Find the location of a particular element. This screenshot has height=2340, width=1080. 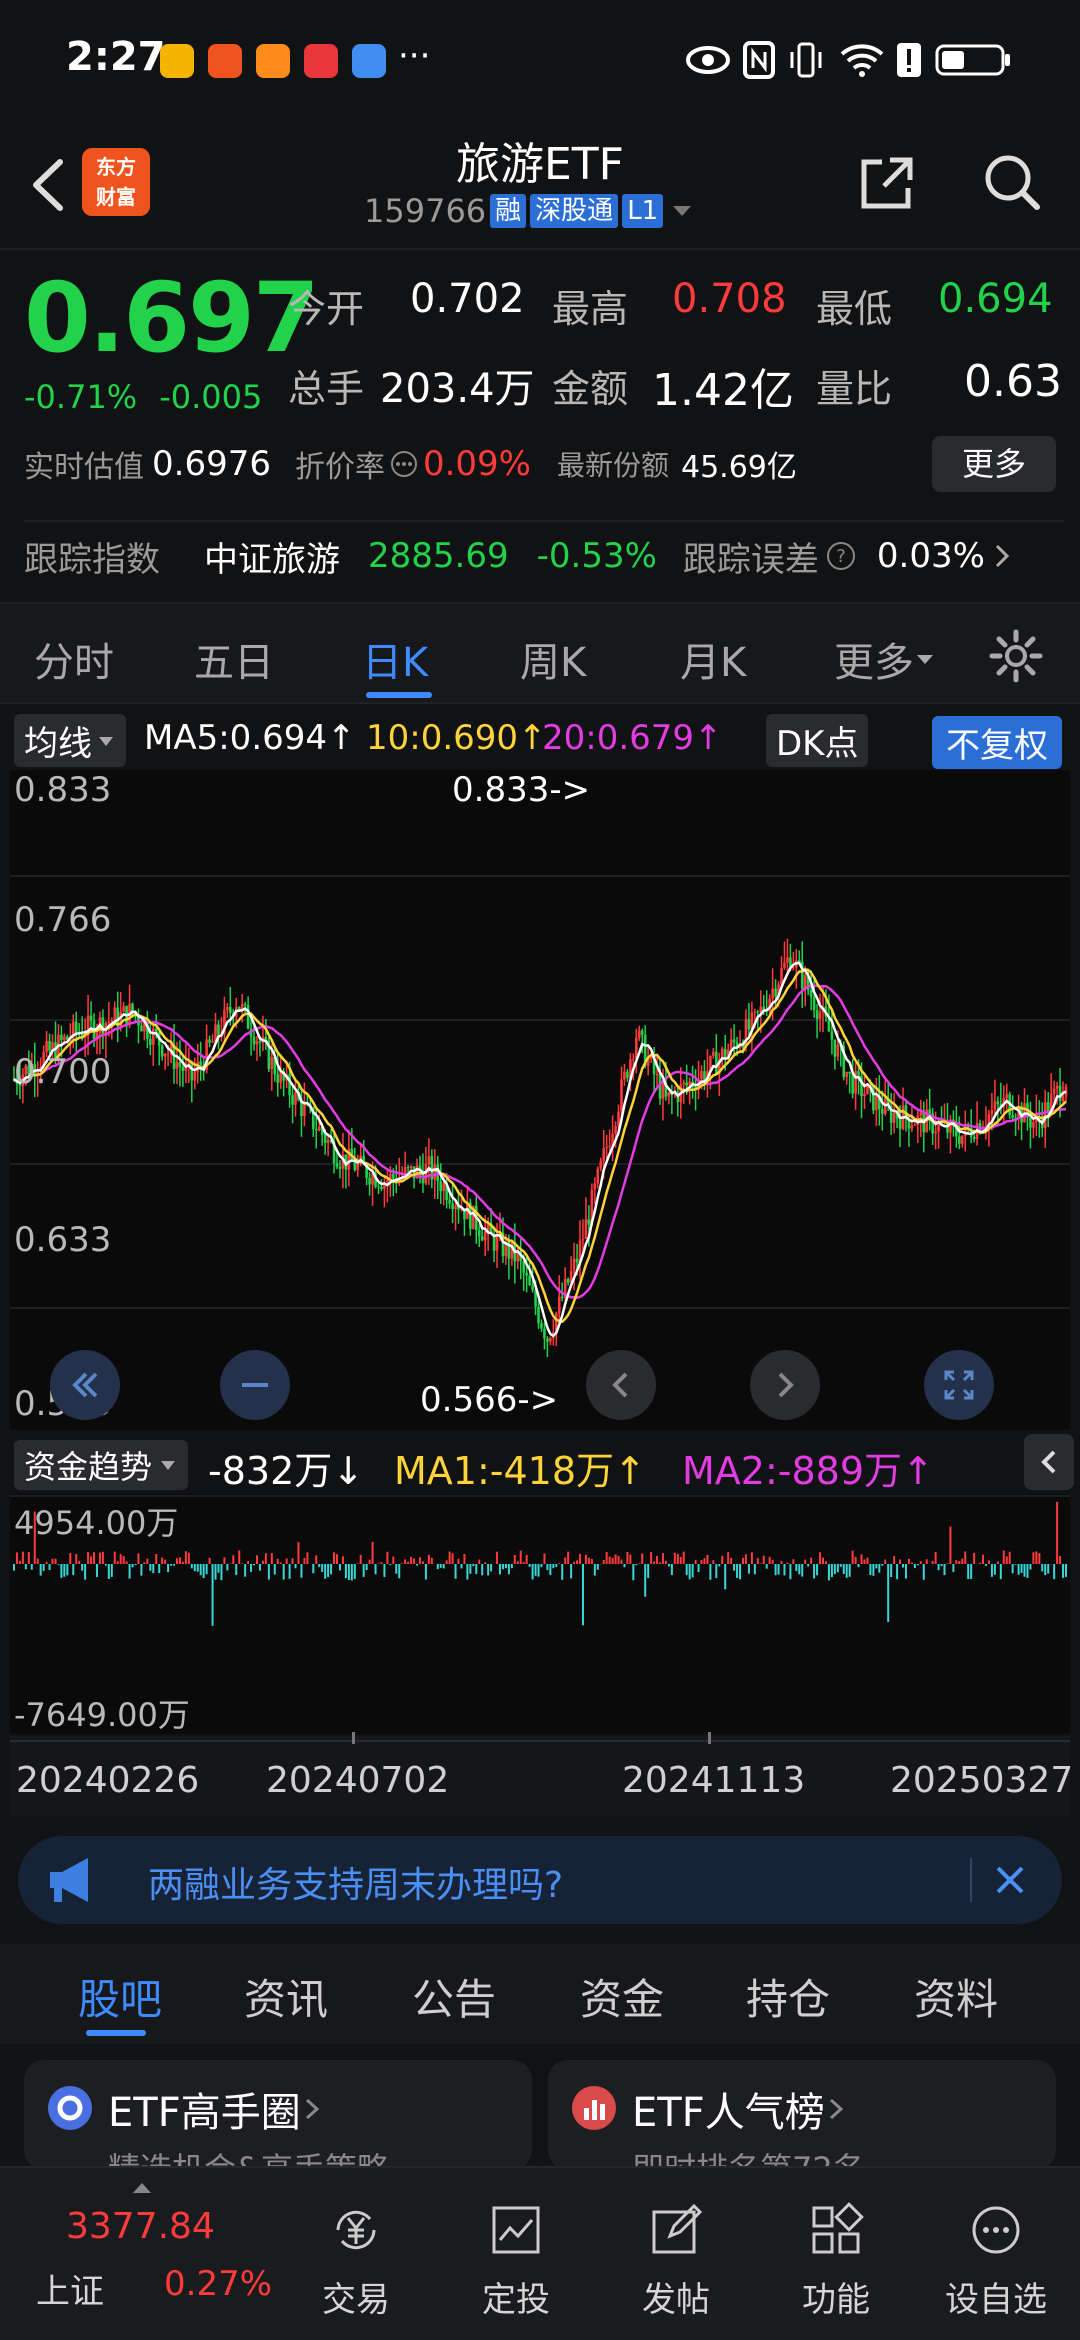

zoom-out-button is located at coordinates (255, 1385).